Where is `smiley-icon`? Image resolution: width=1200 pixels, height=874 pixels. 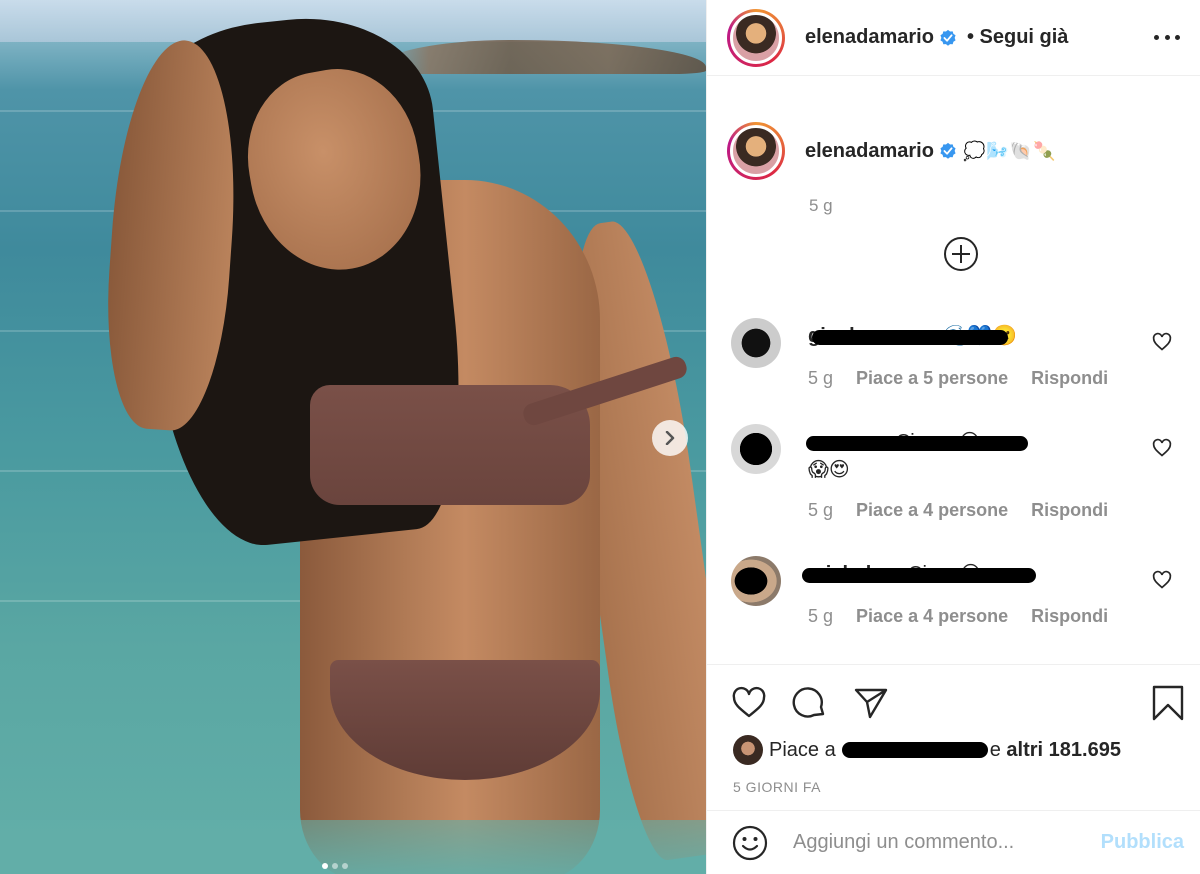
smiley-icon is located at coordinates (750, 843).